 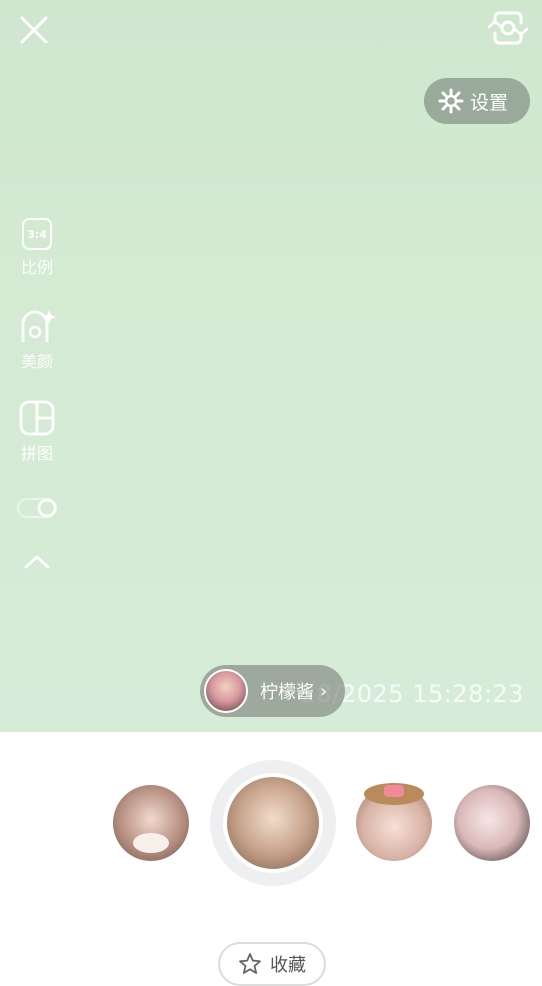 I want to click on collapse-tools-button, so click(x=37, y=562).